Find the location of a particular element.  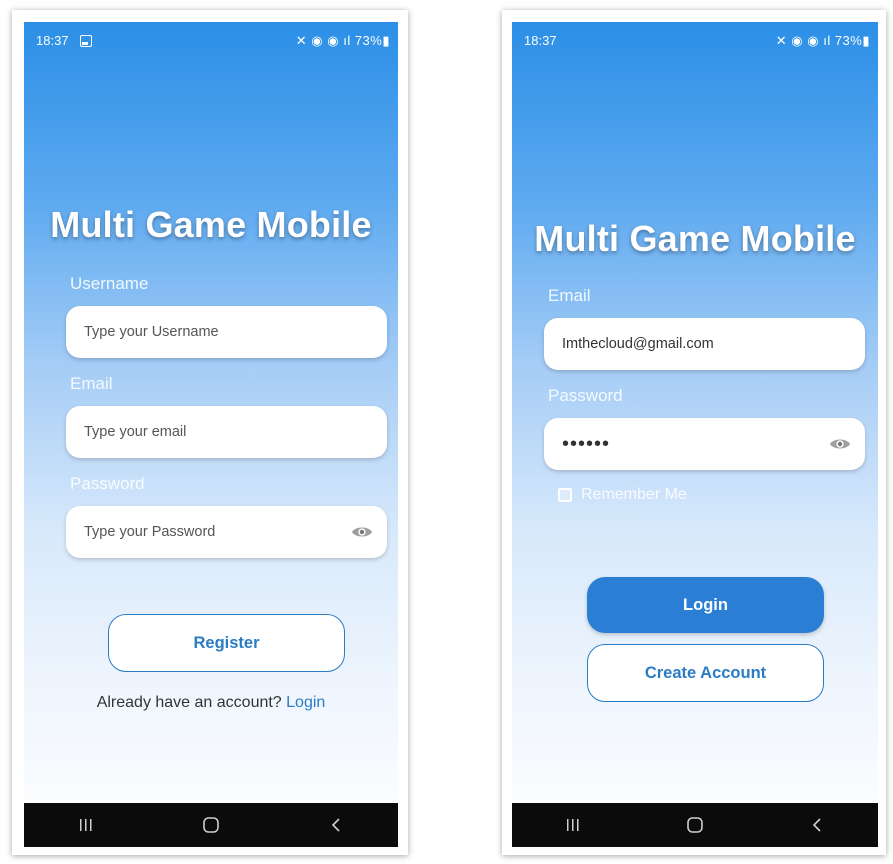

username-input is located at coordinates (234, 332).